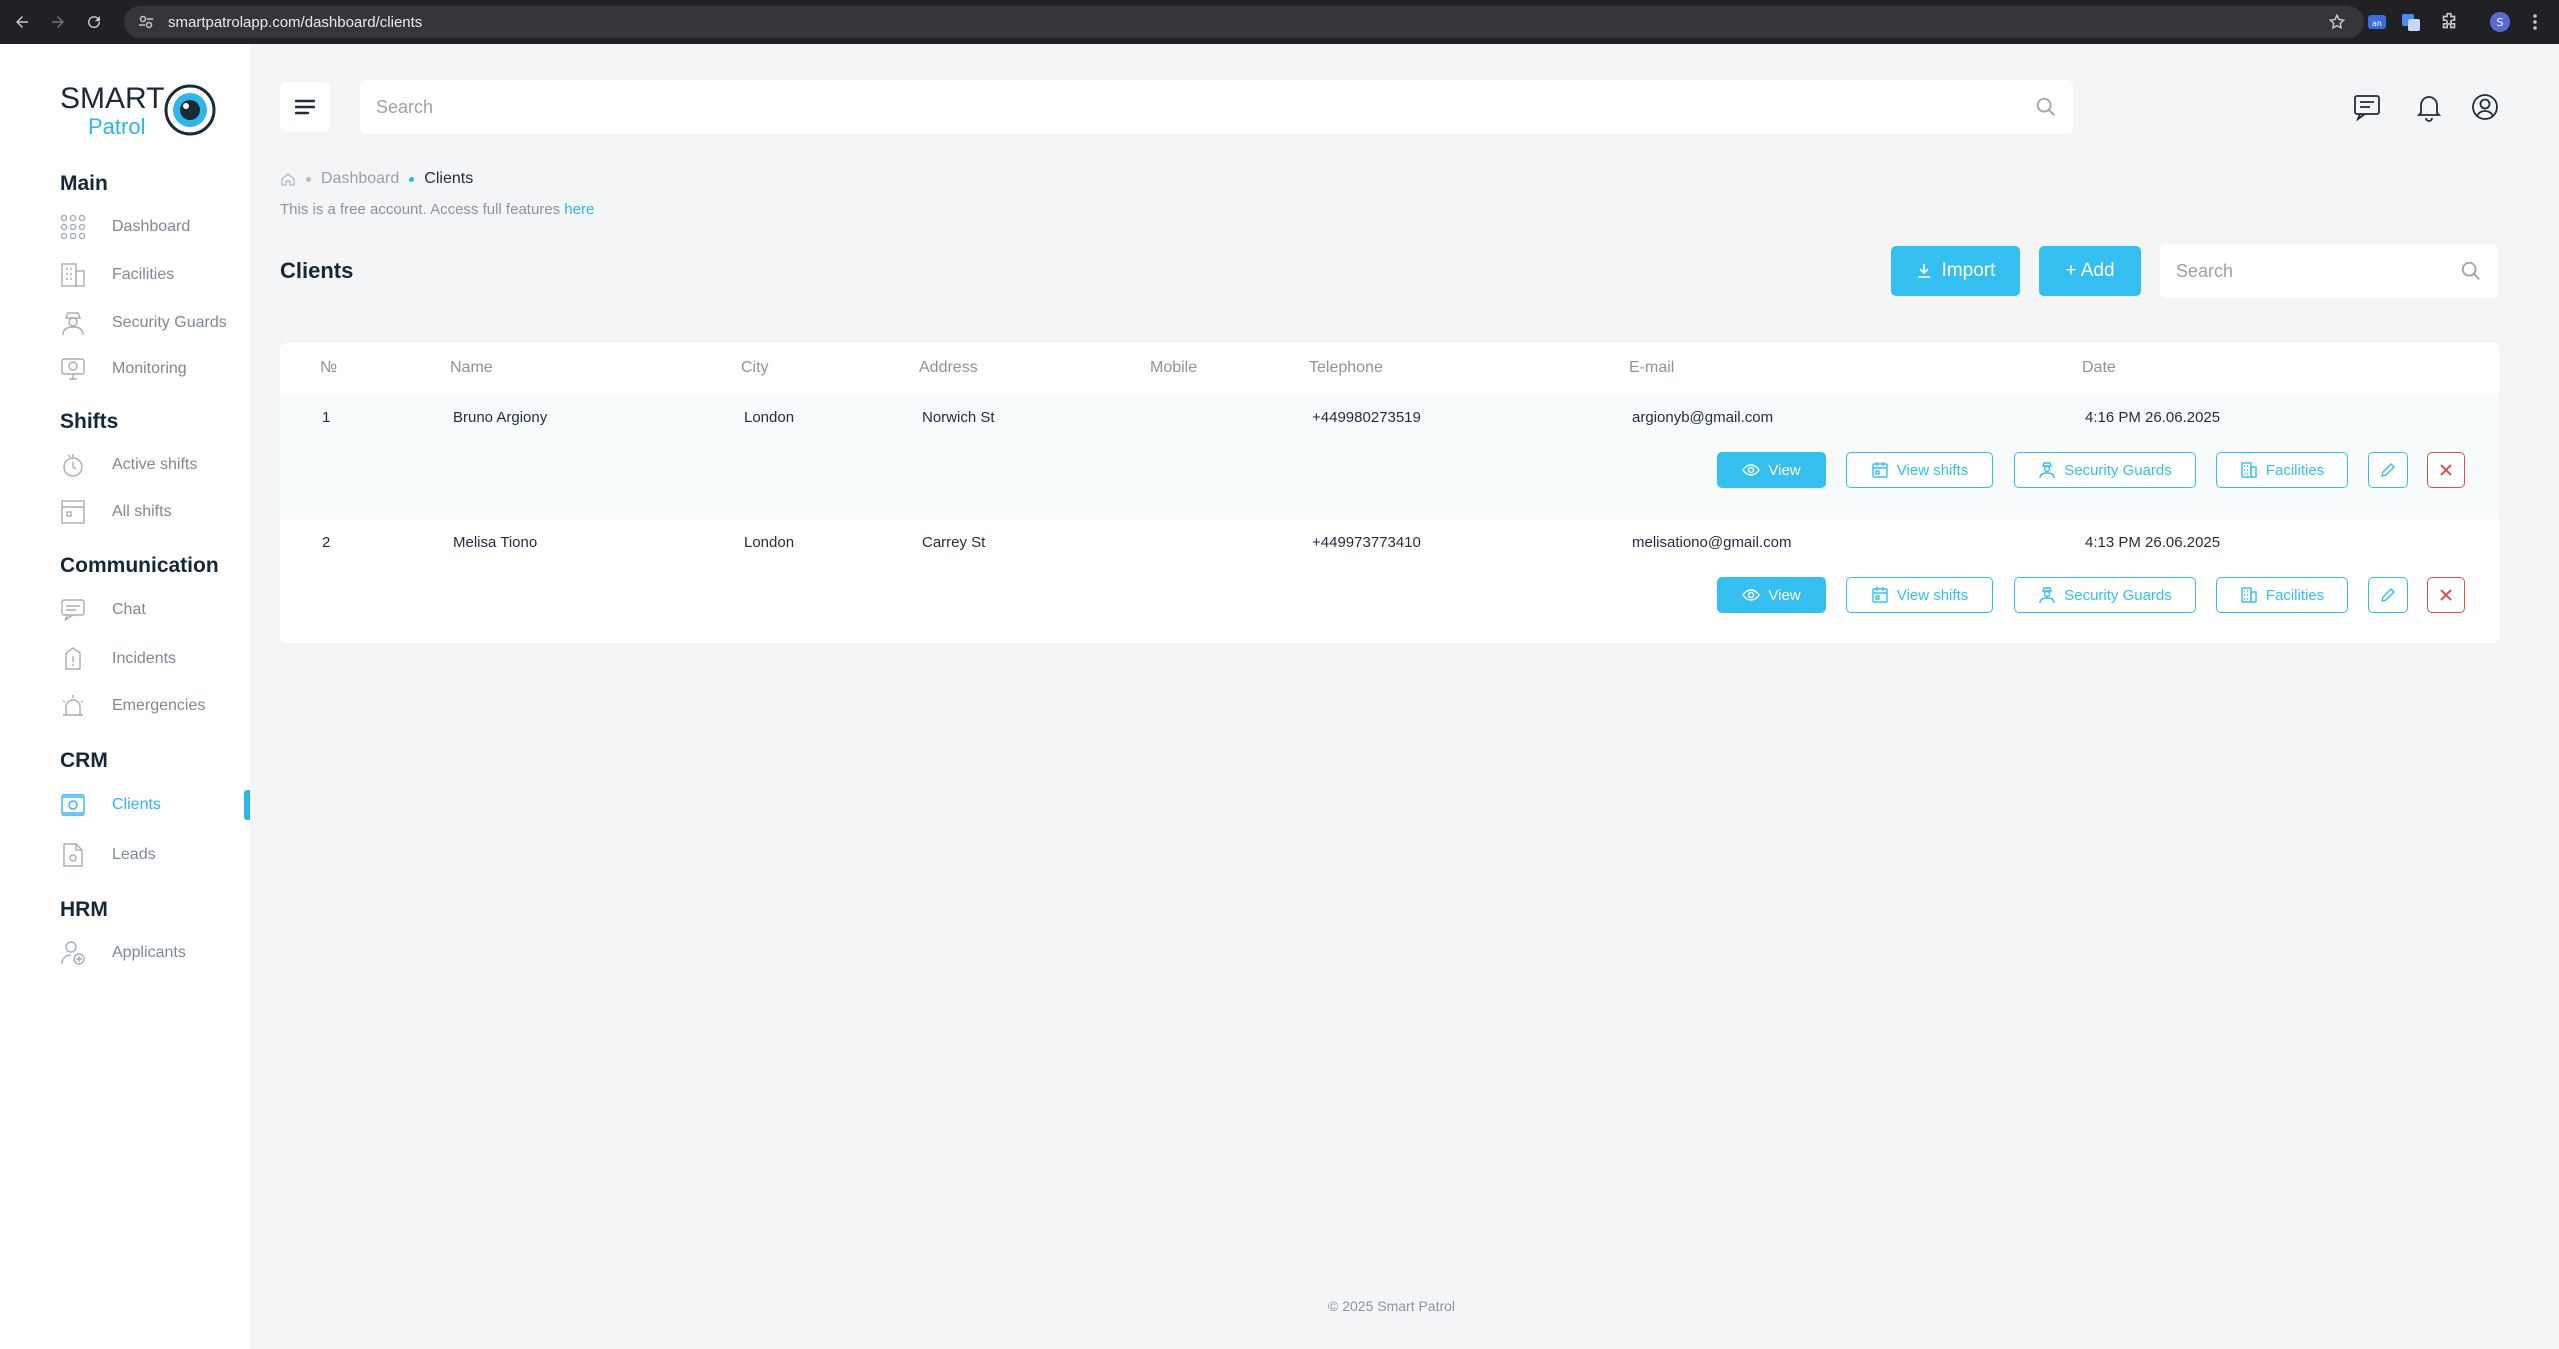  Describe the element at coordinates (117, 126) in the screenshot. I see `logo-text-patrol: Patrol` at that location.